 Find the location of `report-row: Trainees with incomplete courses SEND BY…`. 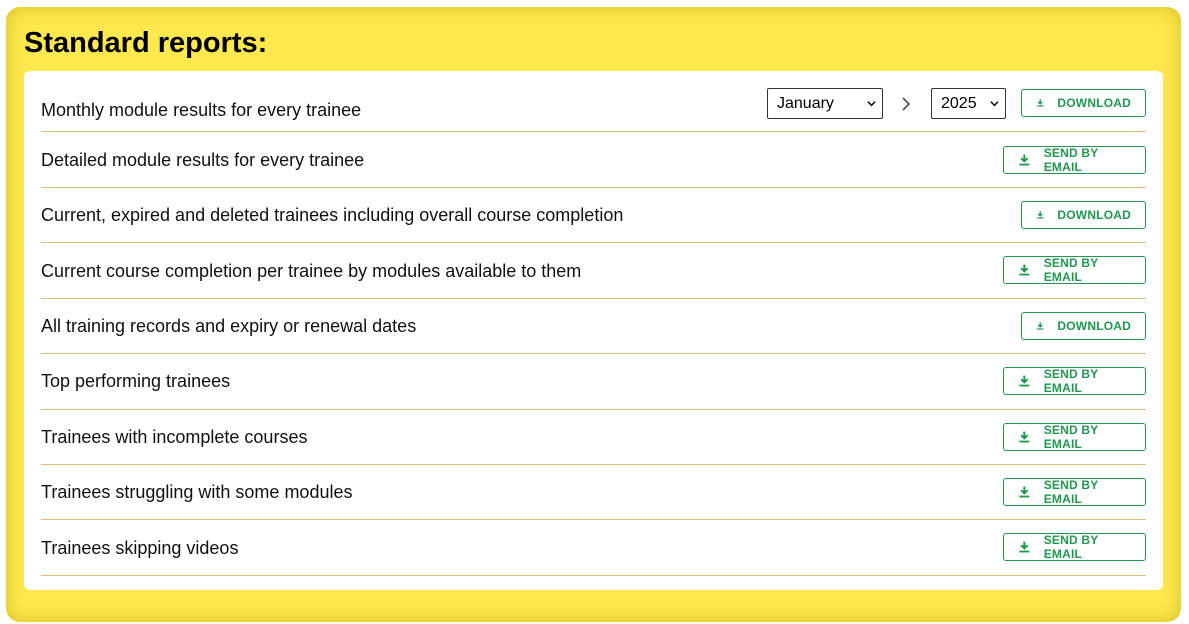

report-row: Trainees with incomplete courses SEND BY… is located at coordinates (593, 437).